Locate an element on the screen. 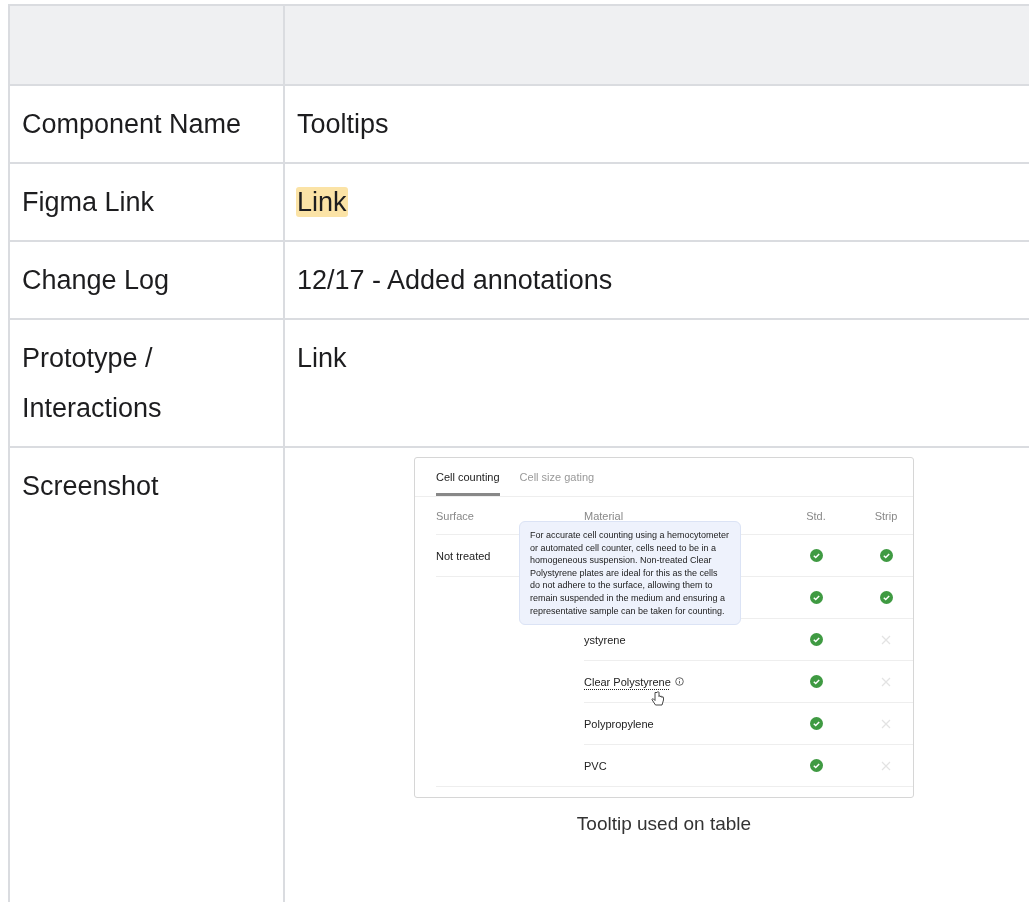 The image size is (1029, 902). cell-value: Tooltips is located at coordinates (343, 124).